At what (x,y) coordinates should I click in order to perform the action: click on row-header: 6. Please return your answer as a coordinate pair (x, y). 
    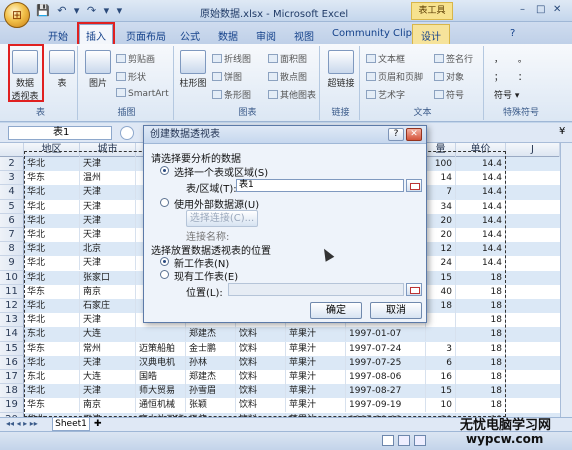
    Looking at the image, I should click on (12, 220).